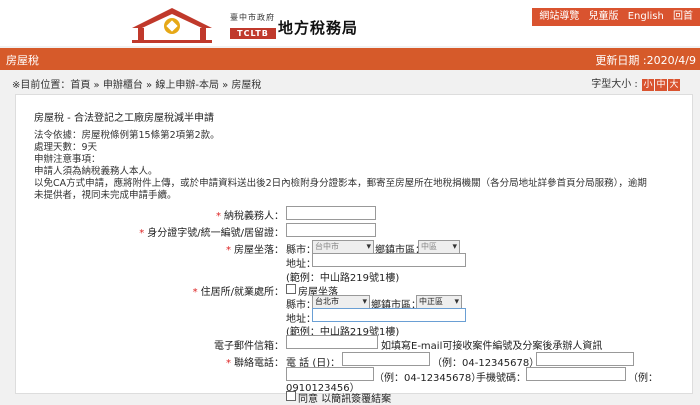  What do you see at coordinates (255, 250) in the screenshot?
I see `house-location-label: * 房屋坐落：` at bounding box center [255, 250].